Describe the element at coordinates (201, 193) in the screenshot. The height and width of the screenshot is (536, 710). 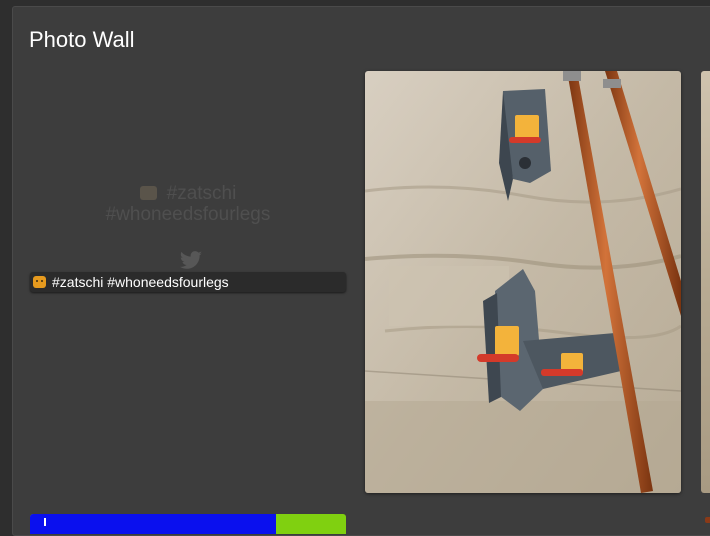
I see `ghost-hashtag-1: #zatschi` at that location.